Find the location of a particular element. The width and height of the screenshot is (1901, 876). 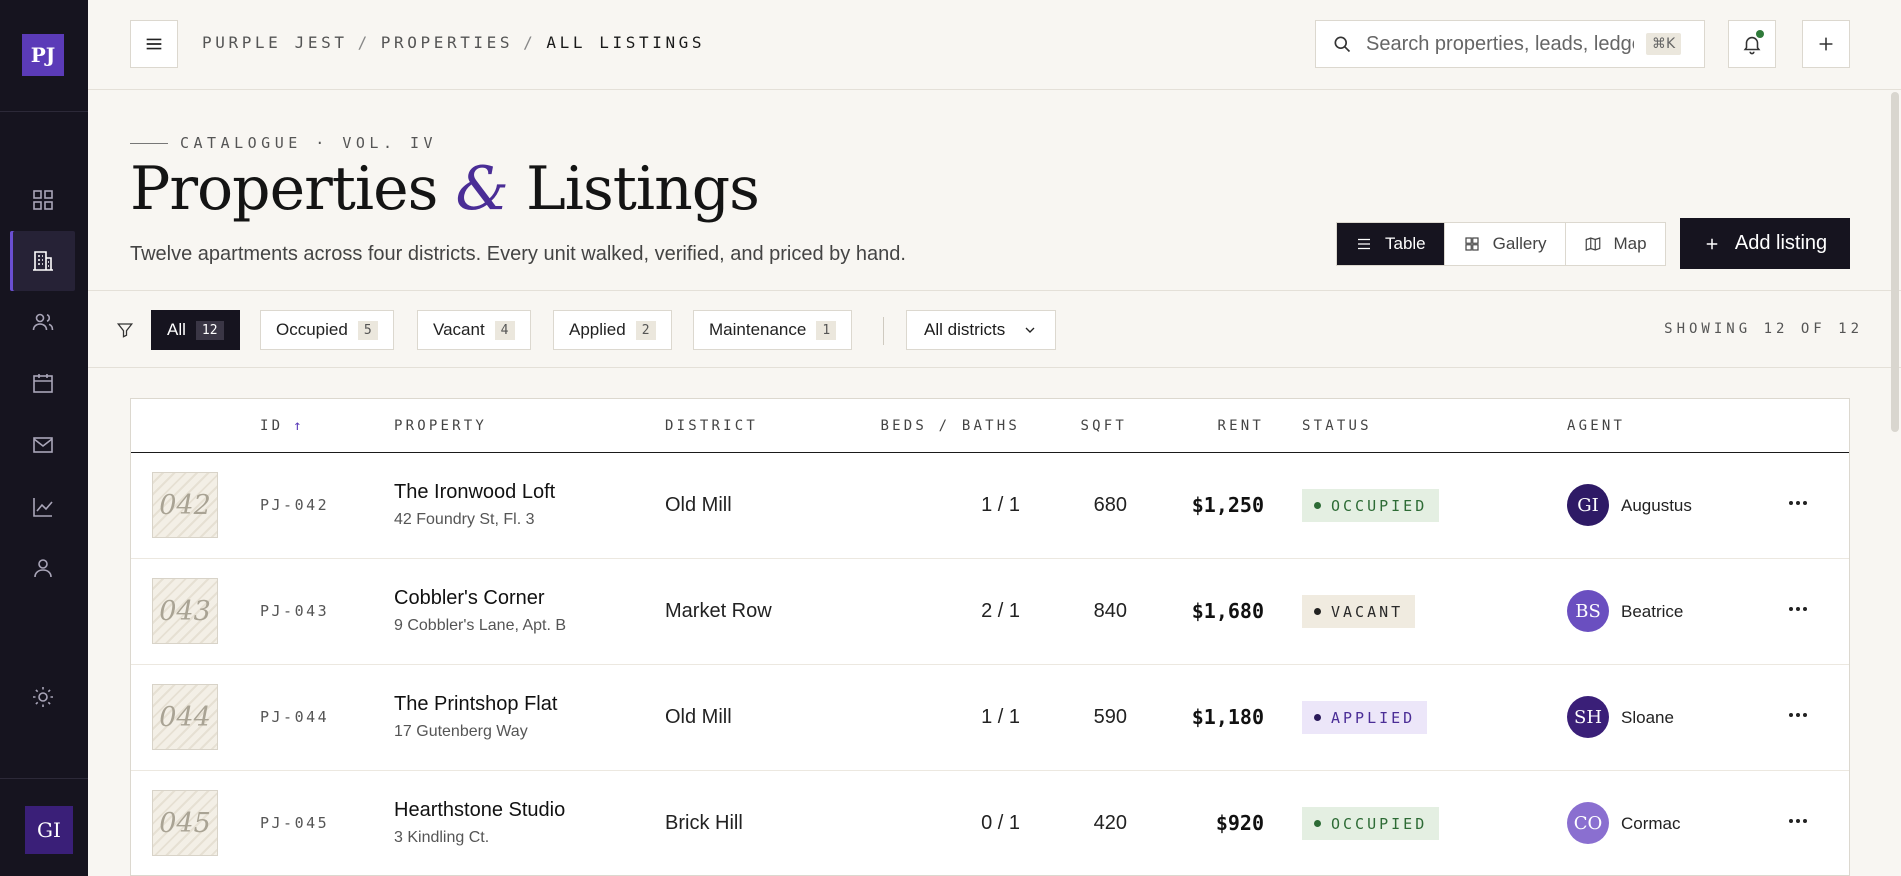

listing-id: PJ-045 is located at coordinates (295, 823).